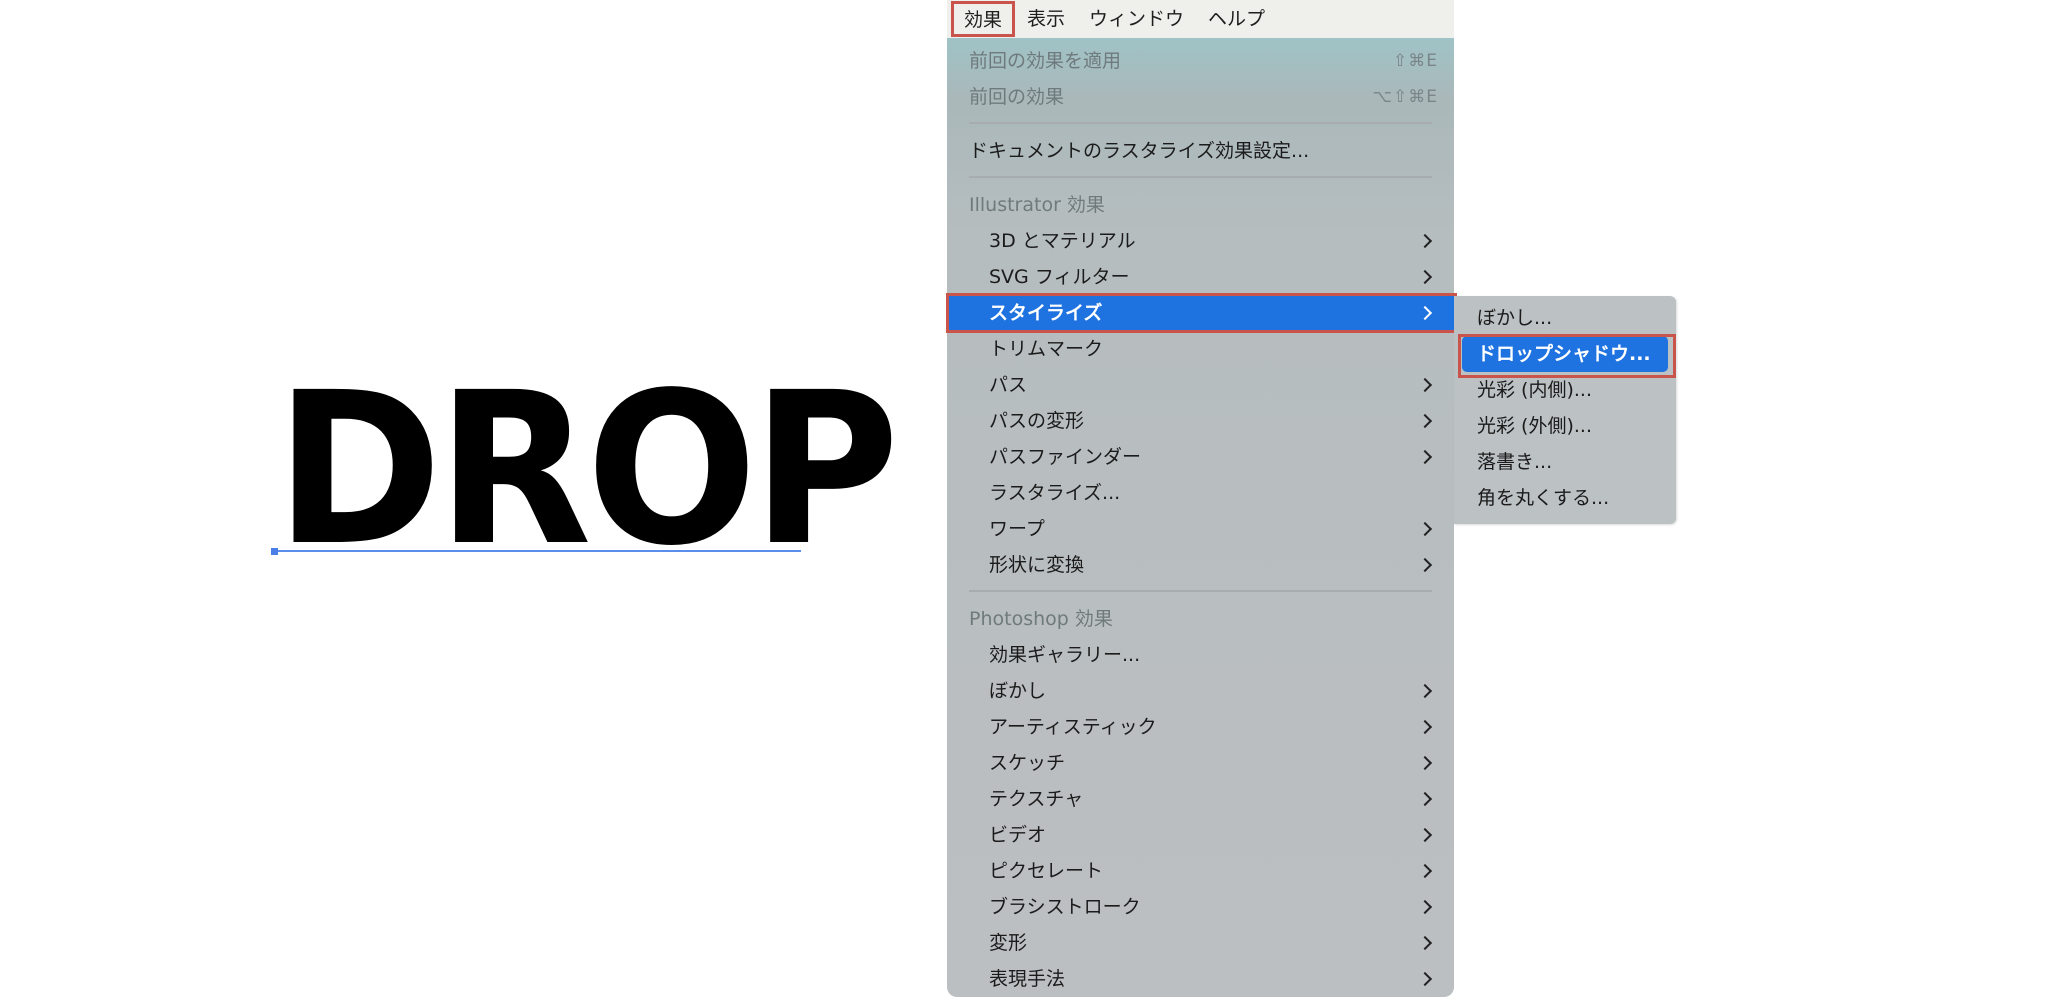 This screenshot has width=2048, height=997. Describe the element at coordinates (1041, 619) in the screenshot. I see `section-header-label: Photoshop 効果` at that location.